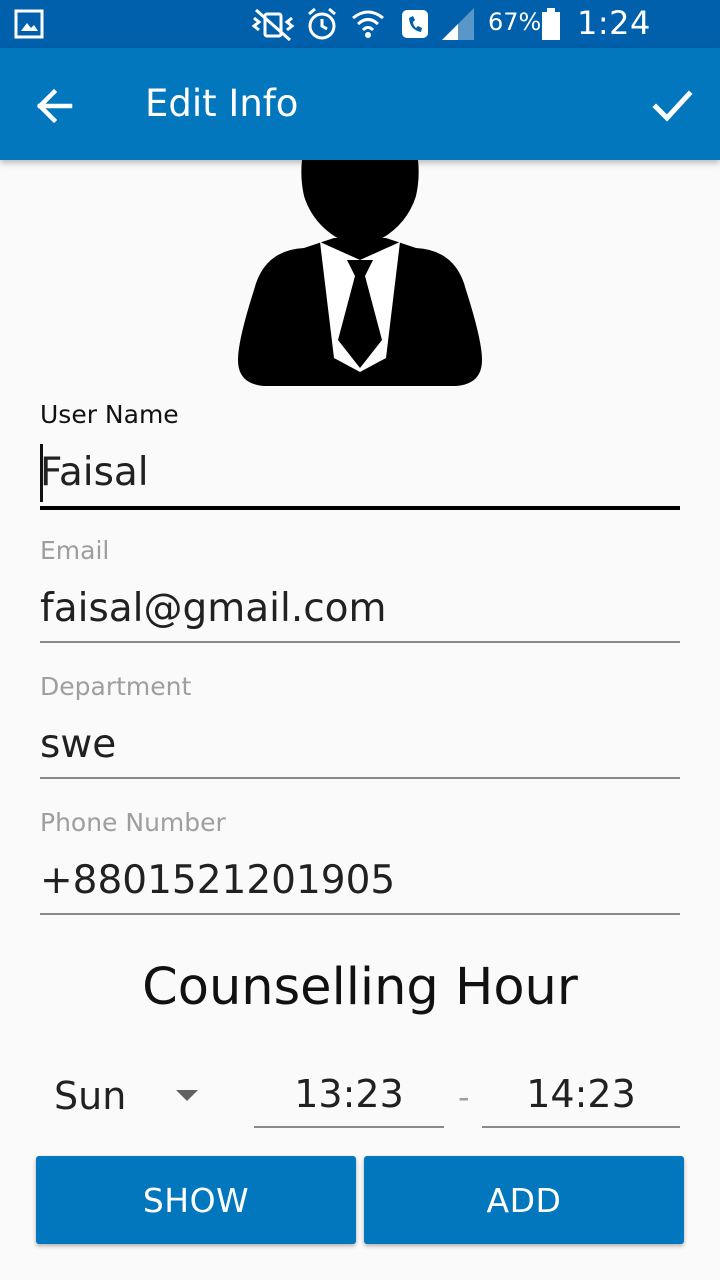 Image resolution: width=720 pixels, height=1280 pixels. Describe the element at coordinates (322, 23) in the screenshot. I see `alarm-icon` at that location.